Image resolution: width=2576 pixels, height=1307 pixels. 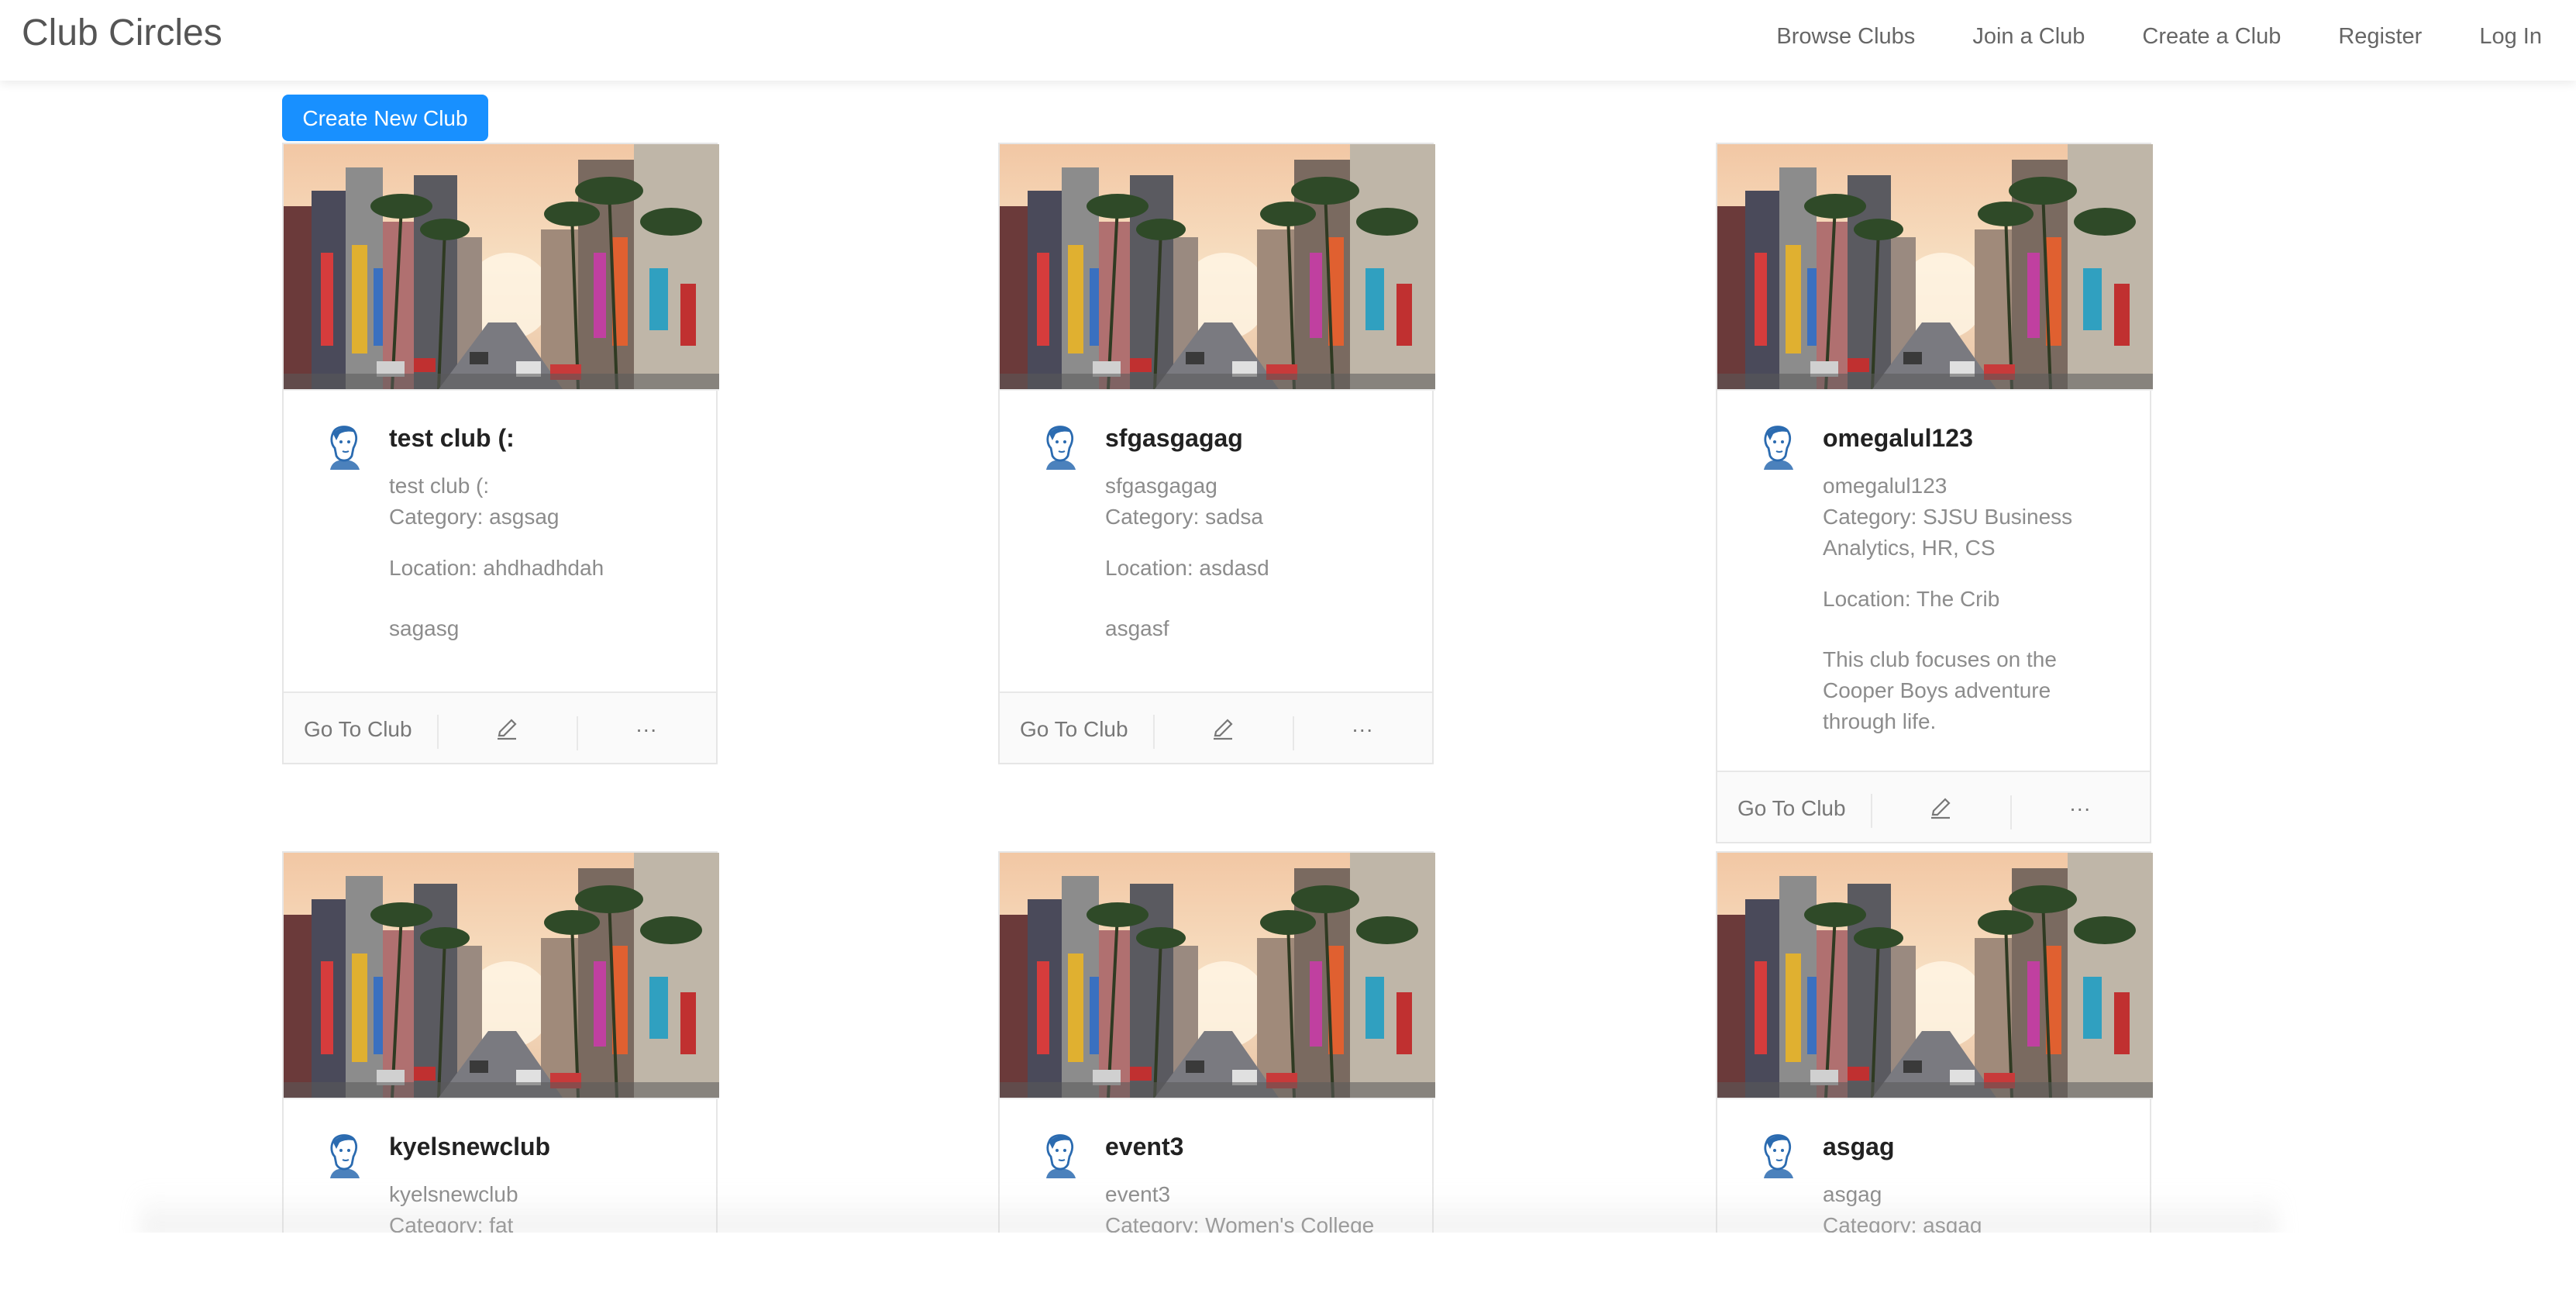 What do you see at coordinates (1138, 1193) in the screenshot?
I see `club-subtitle: event3` at bounding box center [1138, 1193].